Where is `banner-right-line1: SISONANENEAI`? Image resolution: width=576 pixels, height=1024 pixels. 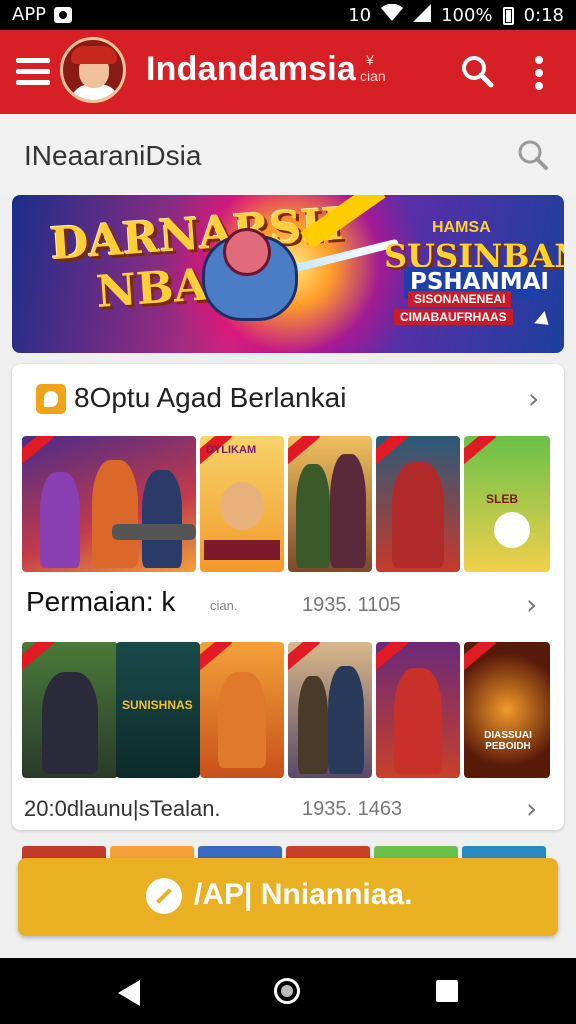 banner-right-line1: SISONANENEAI is located at coordinates (460, 299).